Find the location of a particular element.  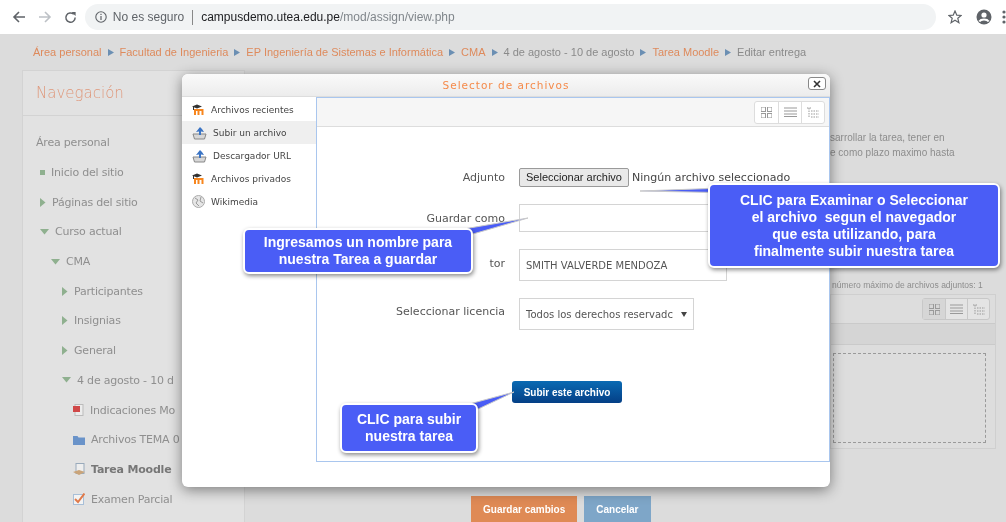

nav-link: Área personal is located at coordinates (73, 143).